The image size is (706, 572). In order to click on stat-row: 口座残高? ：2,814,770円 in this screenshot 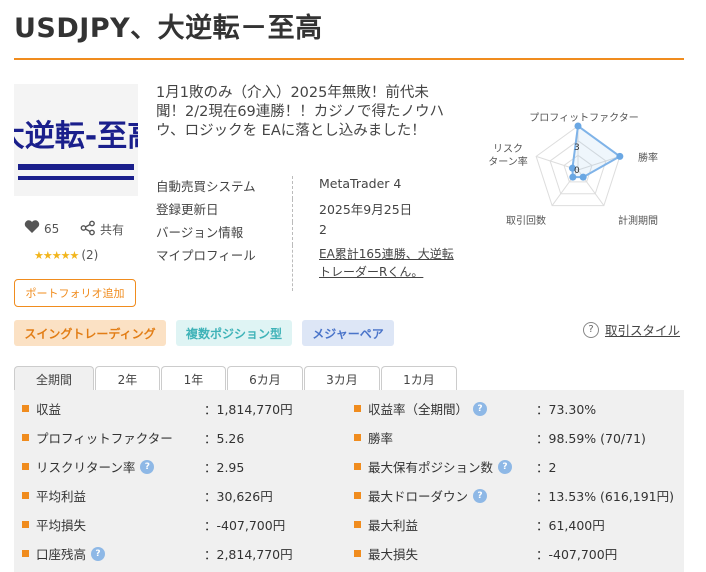, I will do `click(182, 553)`.